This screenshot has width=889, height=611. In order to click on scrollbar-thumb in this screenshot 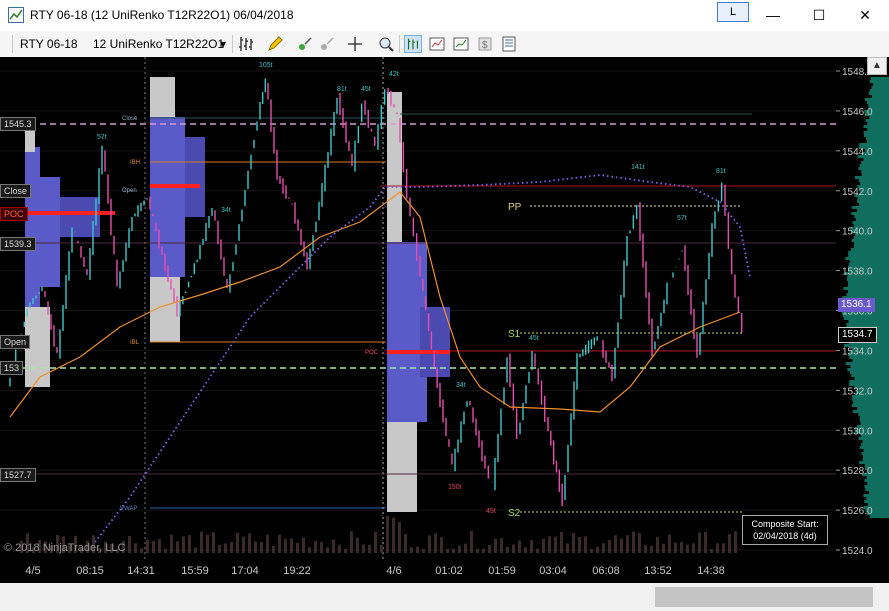, I will do `click(764, 597)`.